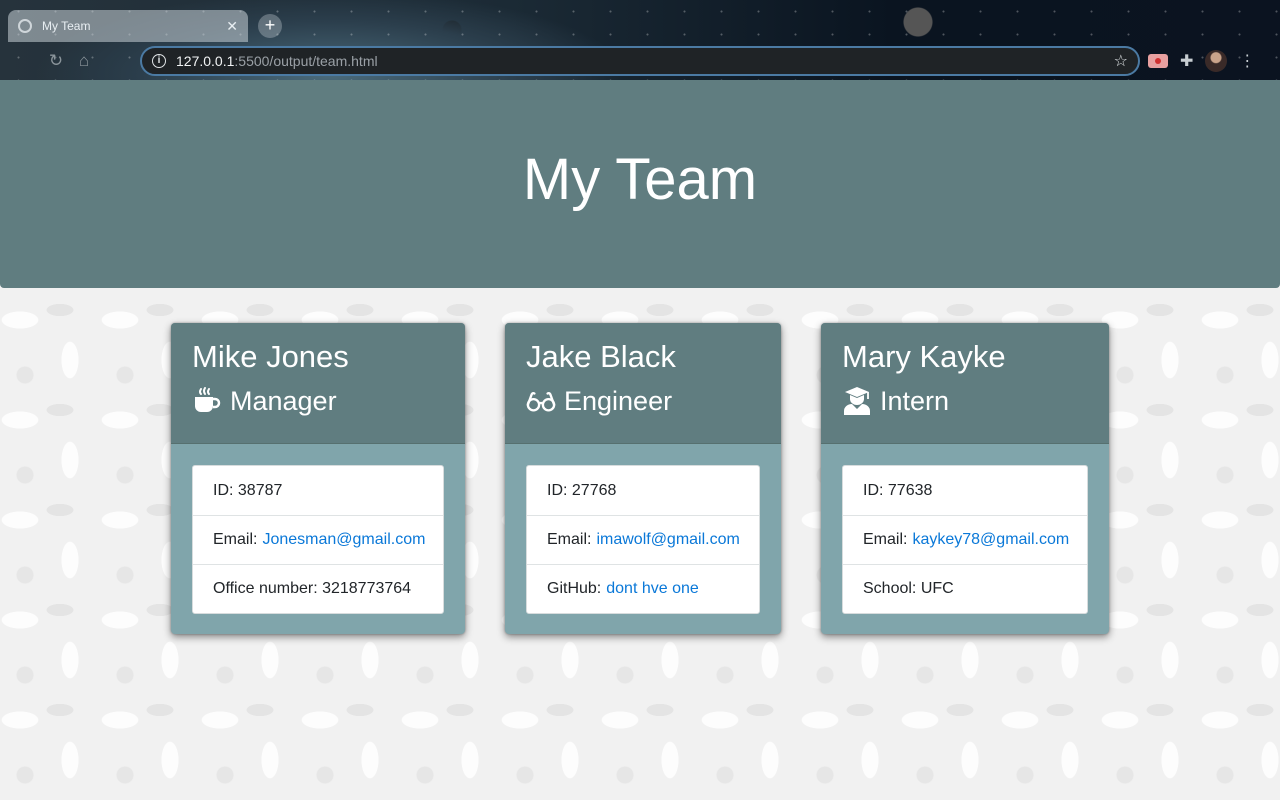  I want to click on glasses-icon, so click(541, 402).